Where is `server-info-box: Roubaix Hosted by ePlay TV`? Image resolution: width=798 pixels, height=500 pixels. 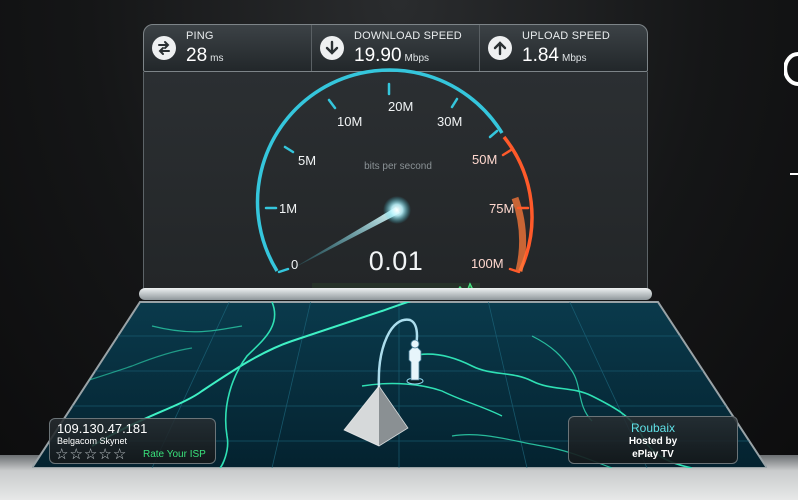
server-info-box: Roubaix Hosted by ePlay TV is located at coordinates (653, 440).